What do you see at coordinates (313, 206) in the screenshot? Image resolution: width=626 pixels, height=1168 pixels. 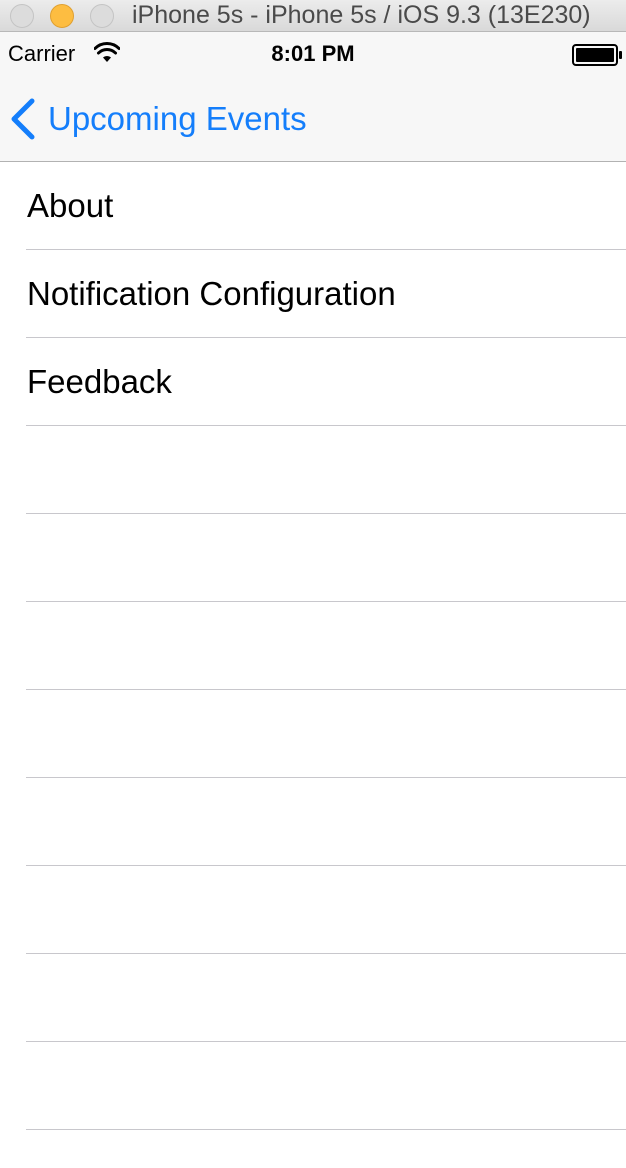 I see `table-row-about: About` at bounding box center [313, 206].